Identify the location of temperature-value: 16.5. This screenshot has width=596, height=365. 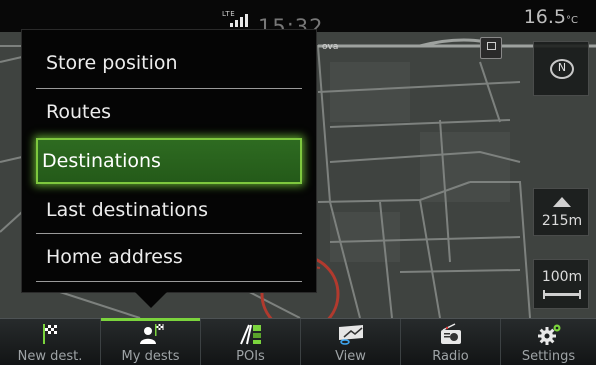
(545, 17).